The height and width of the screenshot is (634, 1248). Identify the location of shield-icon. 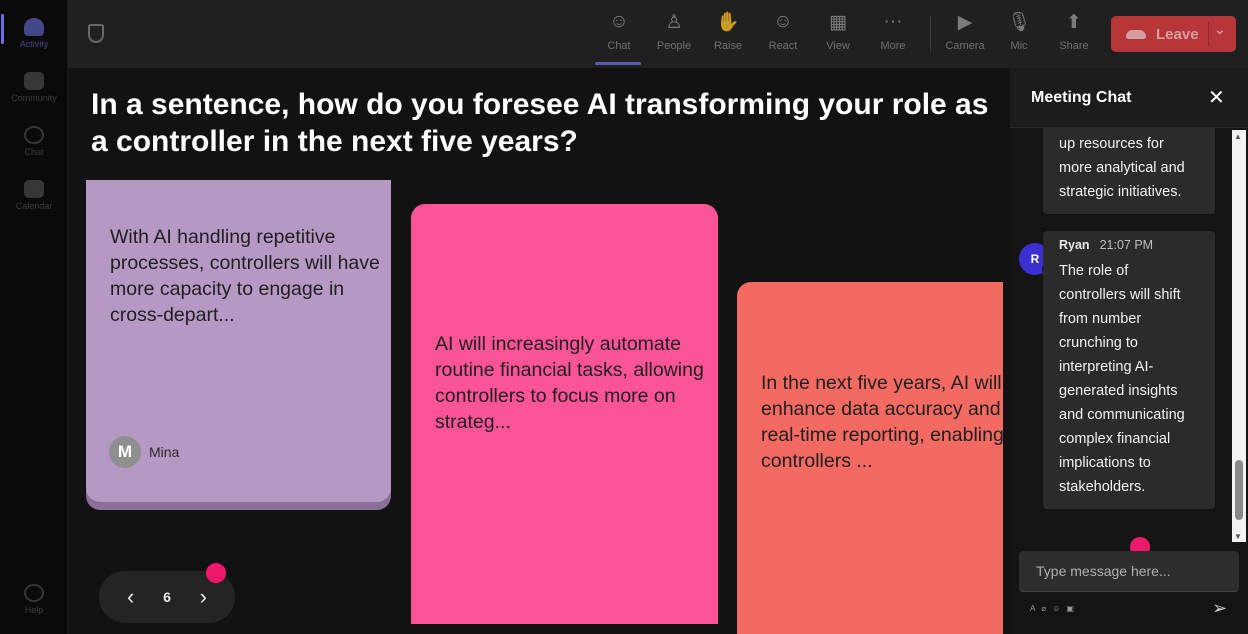
(96, 33).